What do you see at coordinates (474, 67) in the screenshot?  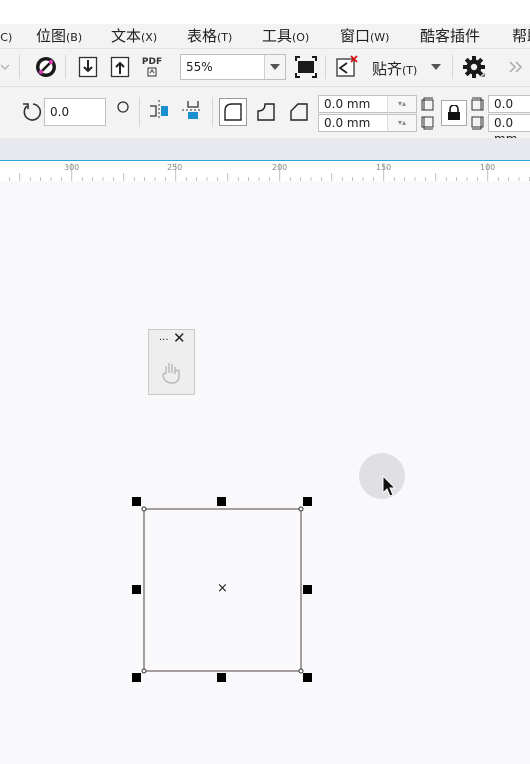 I see `settings-icon` at bounding box center [474, 67].